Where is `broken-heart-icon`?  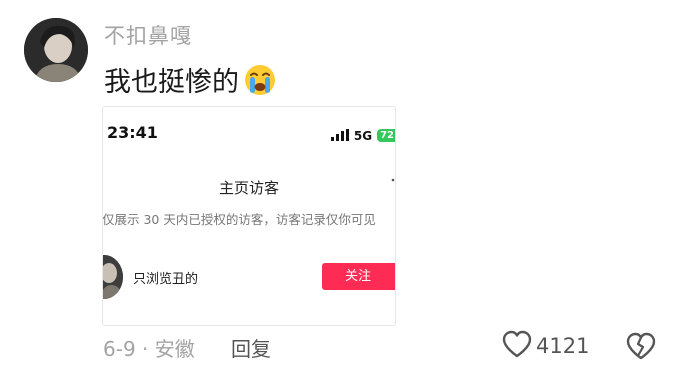 broken-heart-icon is located at coordinates (641, 346).